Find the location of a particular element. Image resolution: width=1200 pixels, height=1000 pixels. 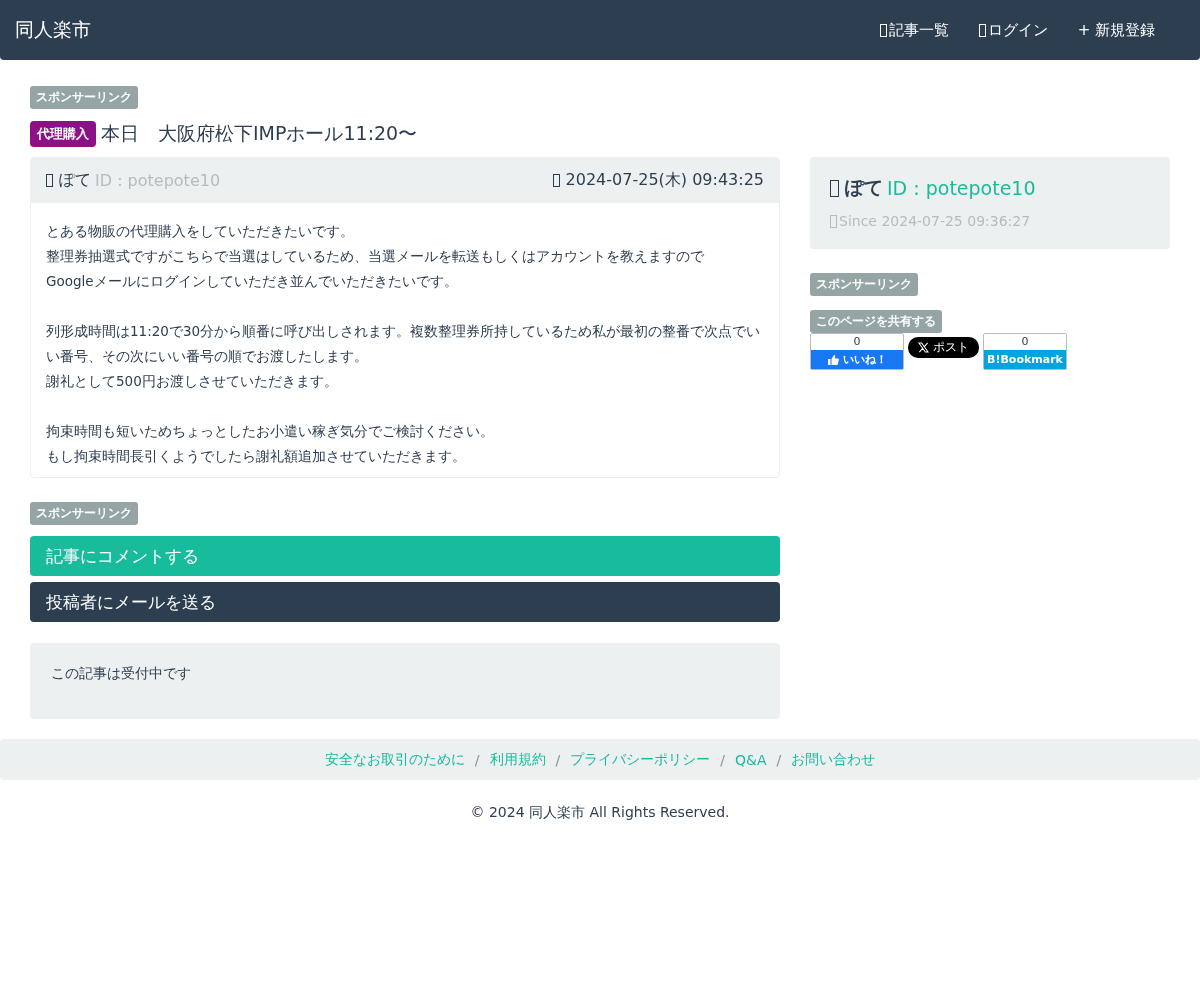

like-button: 0 いいね！ is located at coordinates (857, 351).